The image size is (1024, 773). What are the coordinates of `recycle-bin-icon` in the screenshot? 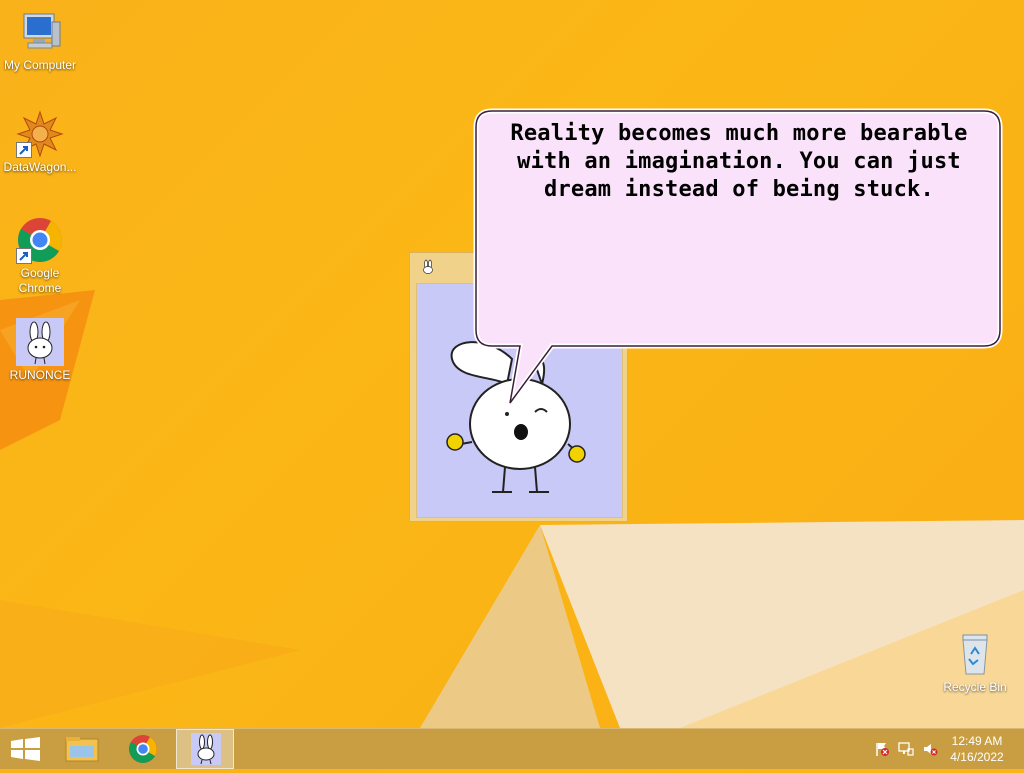 It's located at (975, 654).